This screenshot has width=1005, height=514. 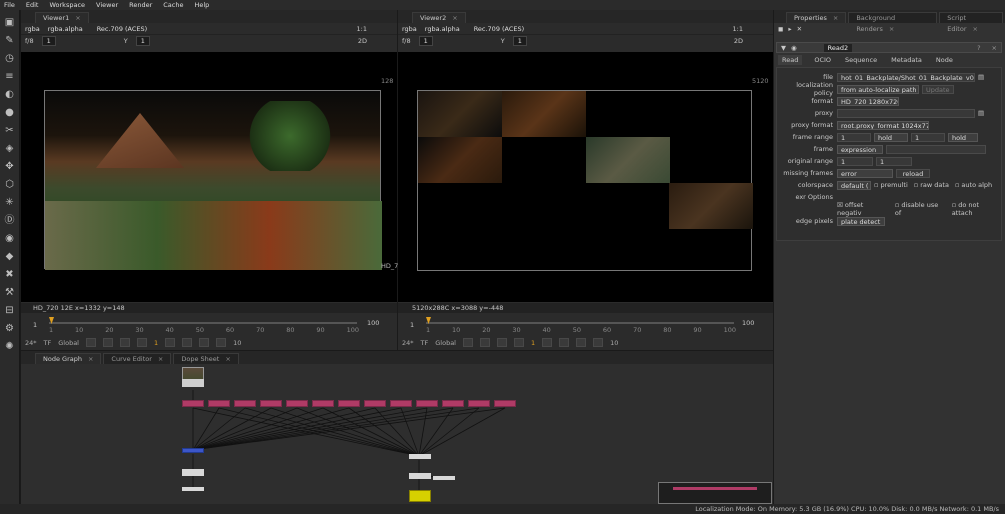 What do you see at coordinates (193, 383) in the screenshot?
I see `read-node` at bounding box center [193, 383].